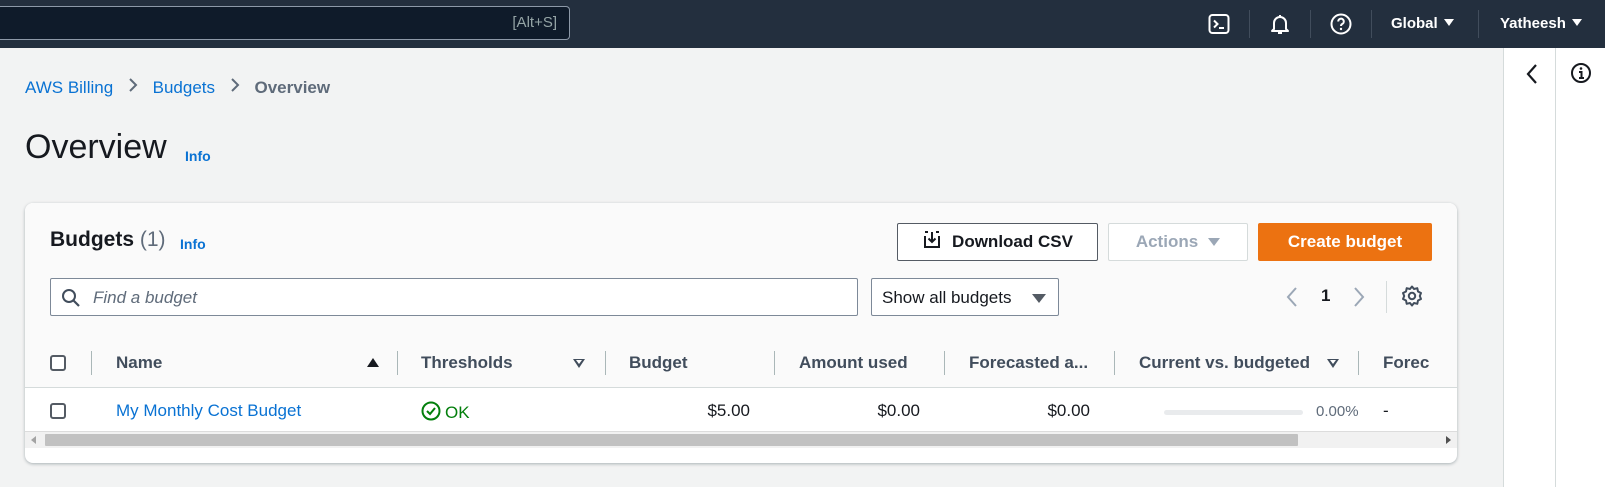  What do you see at coordinates (58, 363) in the screenshot?
I see `select-all-checkbox` at bounding box center [58, 363].